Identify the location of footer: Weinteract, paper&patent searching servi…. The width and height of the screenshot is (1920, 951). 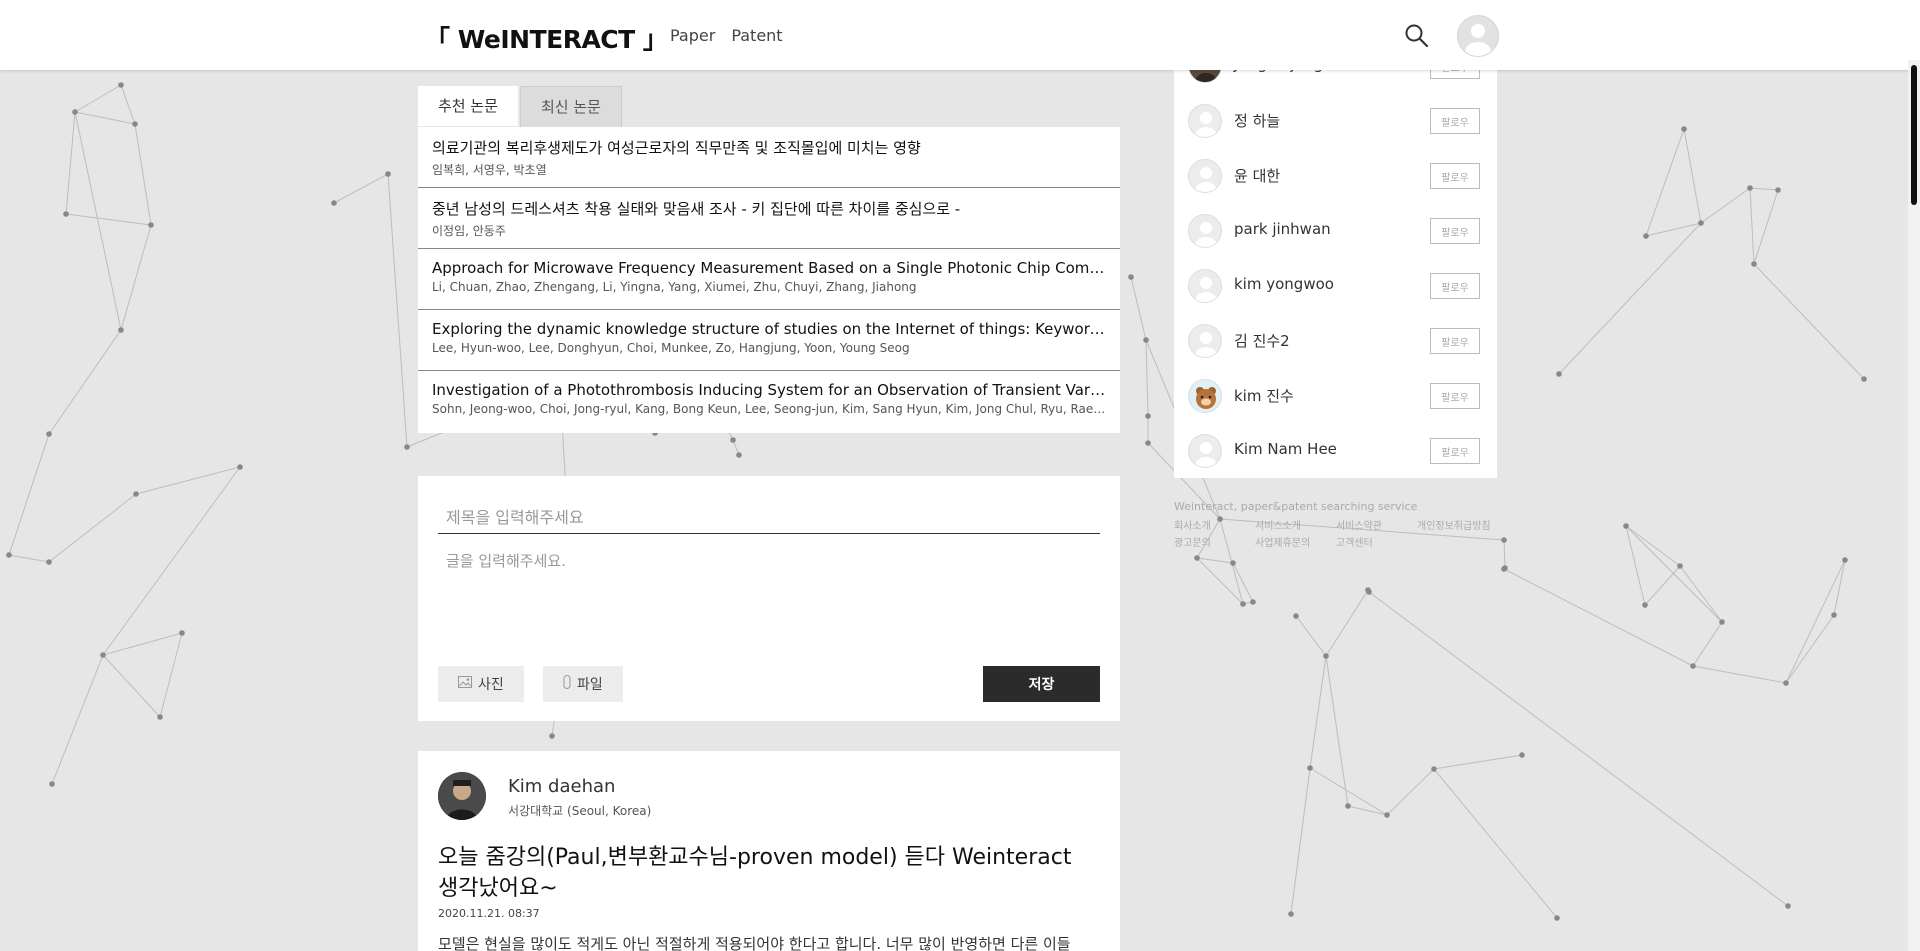
(1339, 524).